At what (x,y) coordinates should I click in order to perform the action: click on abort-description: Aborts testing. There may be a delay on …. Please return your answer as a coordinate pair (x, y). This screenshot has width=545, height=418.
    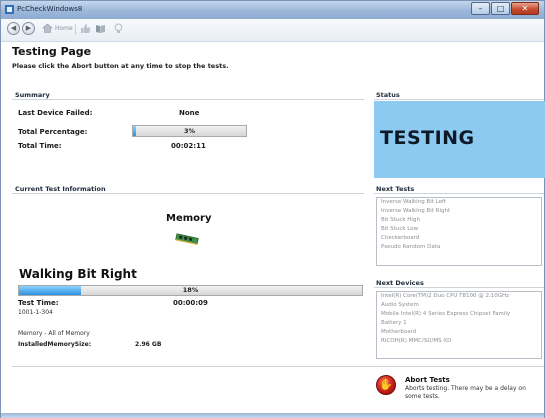
    Looking at the image, I should click on (465, 392).